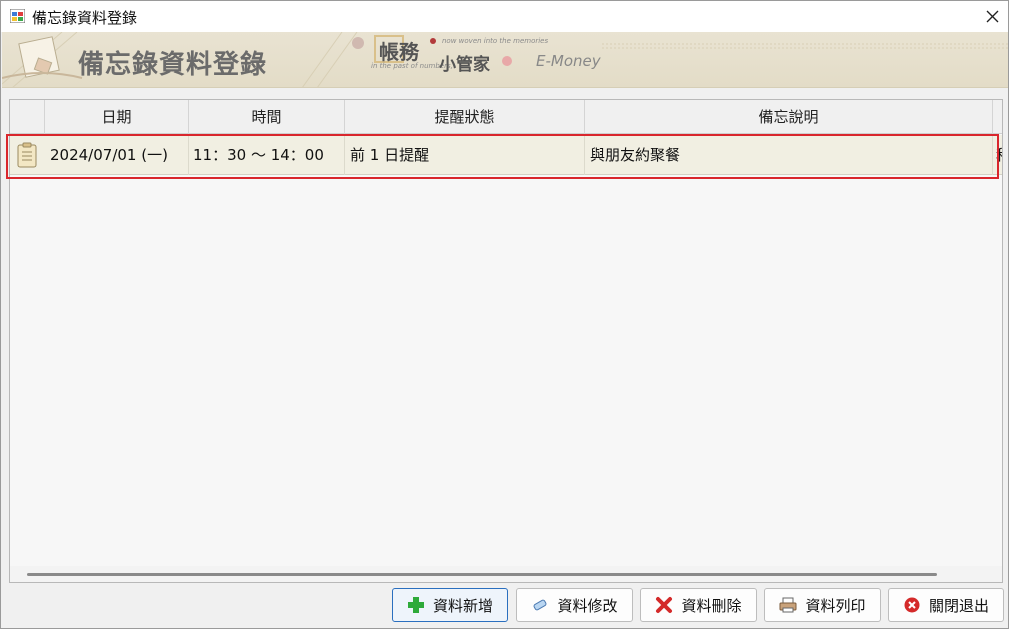 The image size is (1009, 629). What do you see at coordinates (789, 155) in the screenshot?
I see `cell-note: 與朋友約聚餐` at bounding box center [789, 155].